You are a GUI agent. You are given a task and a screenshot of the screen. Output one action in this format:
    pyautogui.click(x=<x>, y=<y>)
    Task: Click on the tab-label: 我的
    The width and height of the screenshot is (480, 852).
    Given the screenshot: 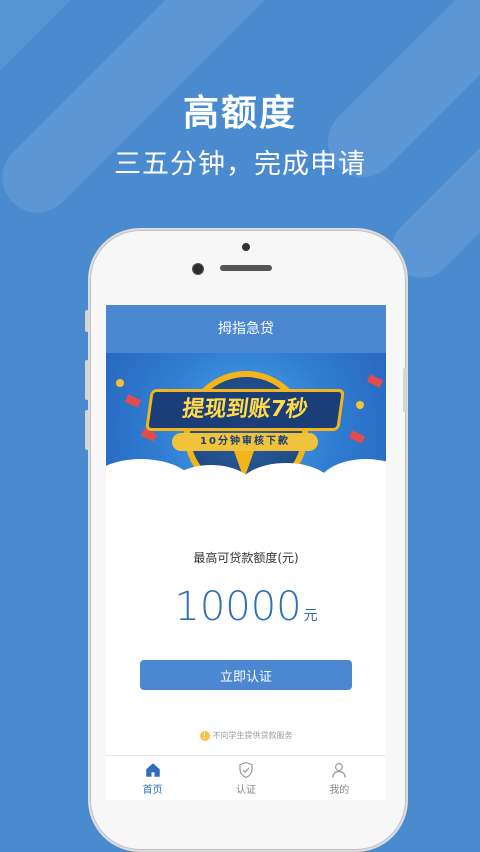 What is the action you would take?
    pyautogui.click(x=339, y=790)
    